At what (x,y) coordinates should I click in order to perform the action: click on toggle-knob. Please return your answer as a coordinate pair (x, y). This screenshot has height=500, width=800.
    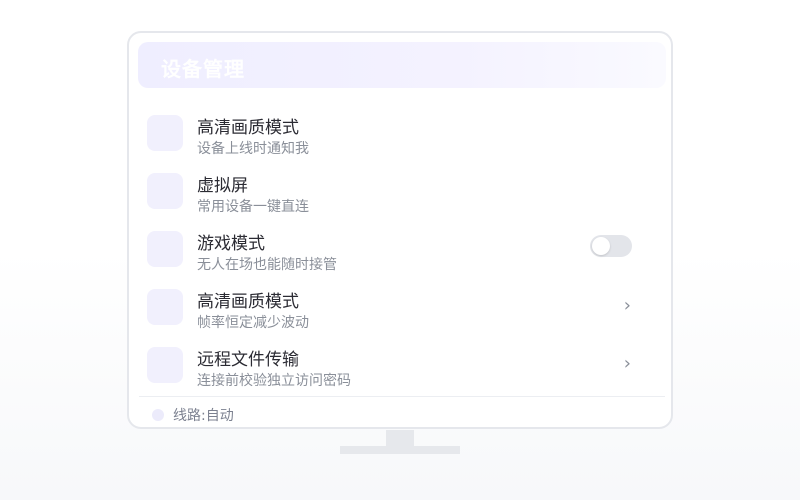
    Looking at the image, I should click on (601, 246).